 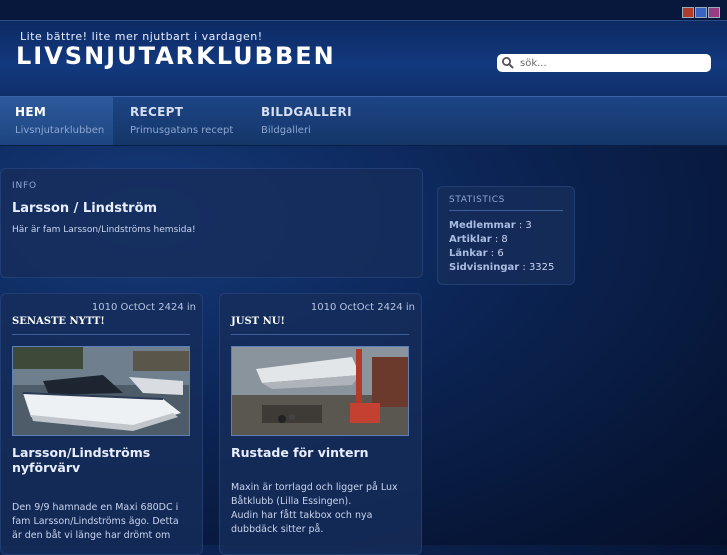 I want to click on stat-value: : 3325, so click(x=538, y=267).